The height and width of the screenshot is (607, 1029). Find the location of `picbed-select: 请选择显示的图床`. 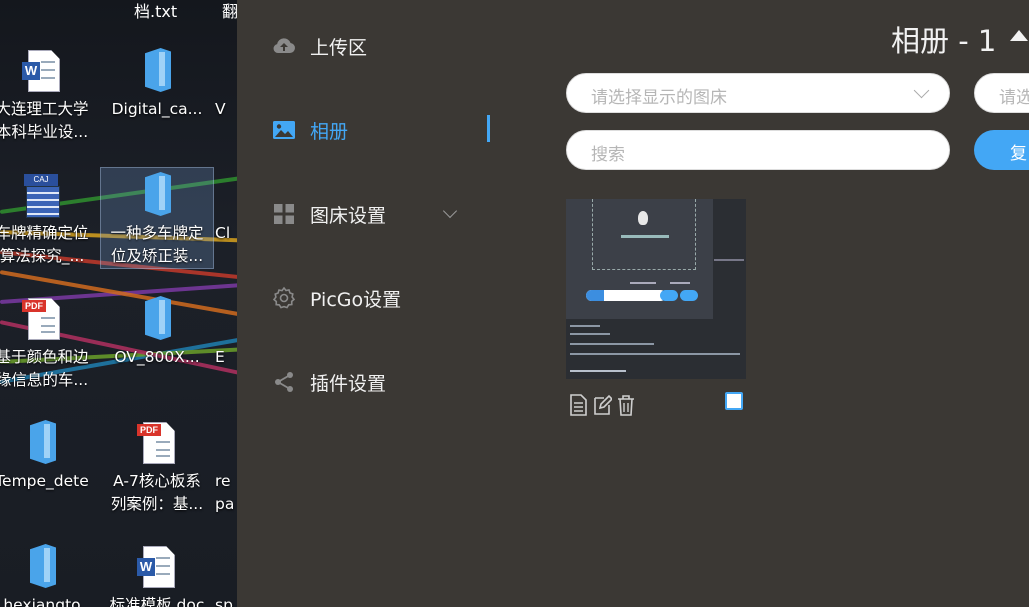

picbed-select: 请选择显示的图床 is located at coordinates (758, 93).